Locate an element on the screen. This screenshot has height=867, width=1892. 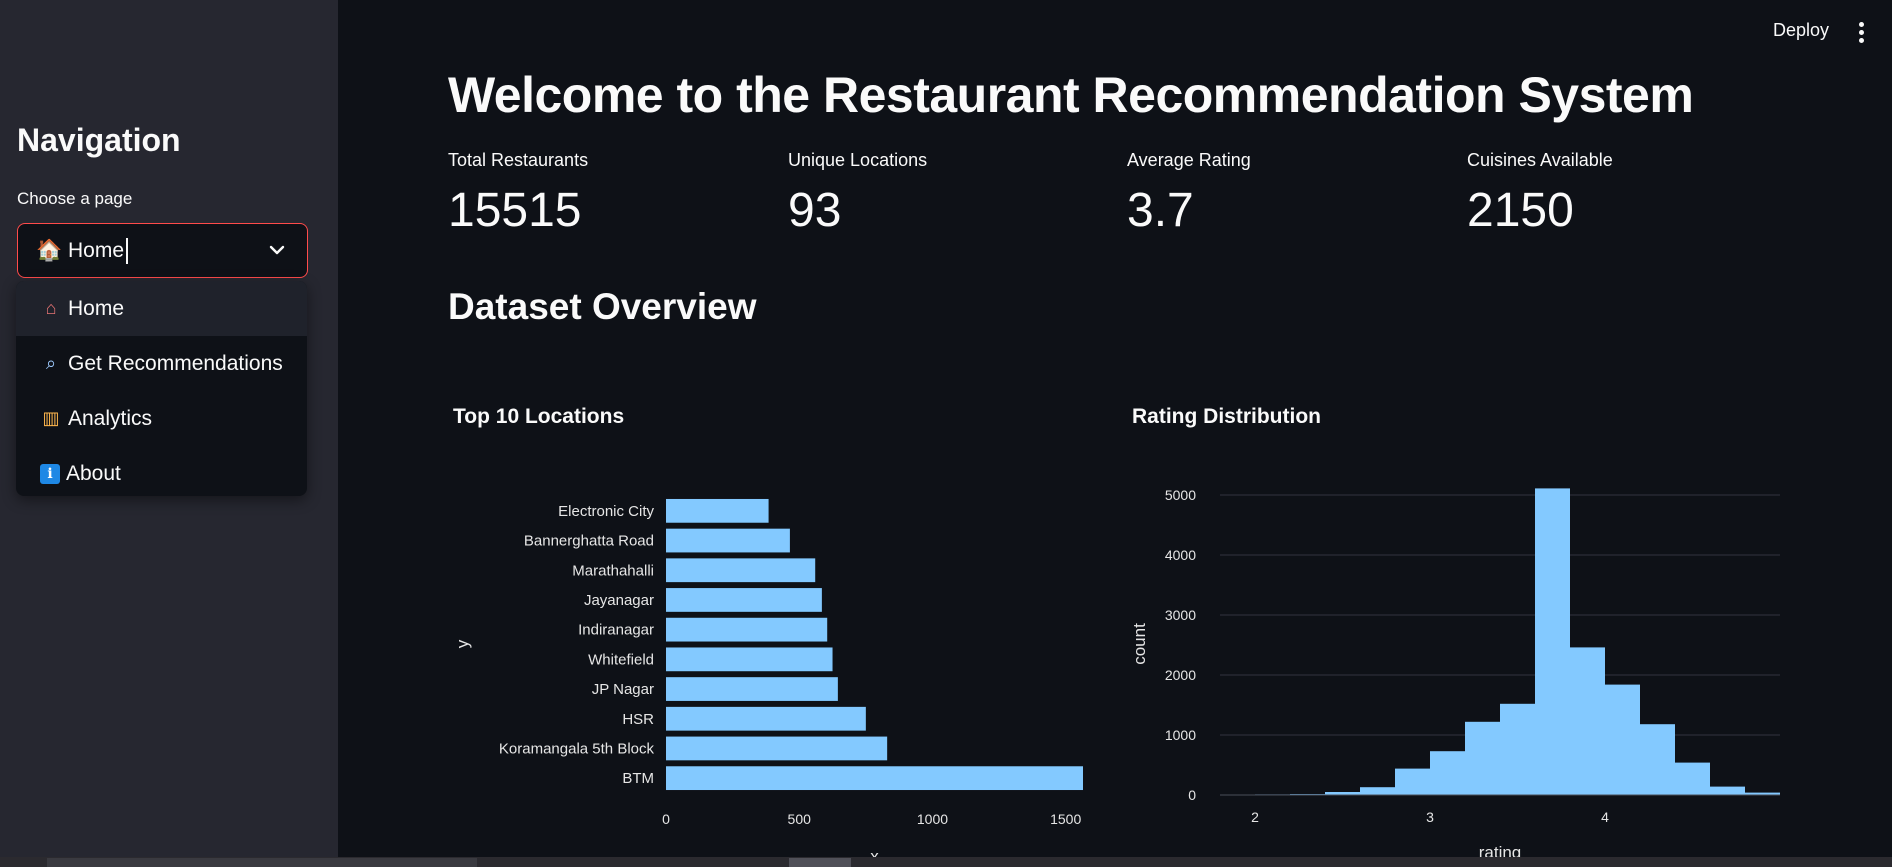
chart-title-locations: Top 10 Locations is located at coordinates (539, 416).